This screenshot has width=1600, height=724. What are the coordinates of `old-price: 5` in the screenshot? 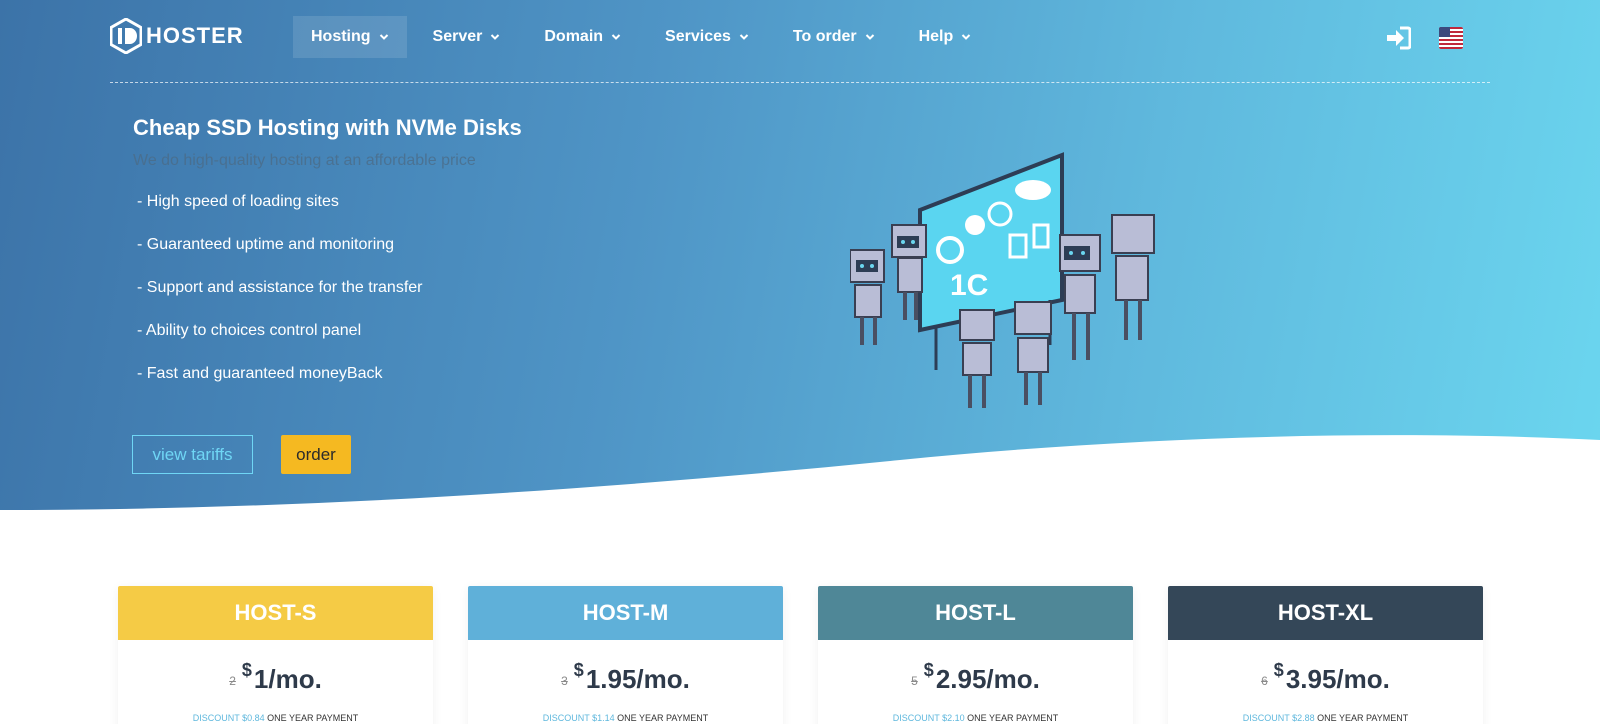 It's located at (914, 681).